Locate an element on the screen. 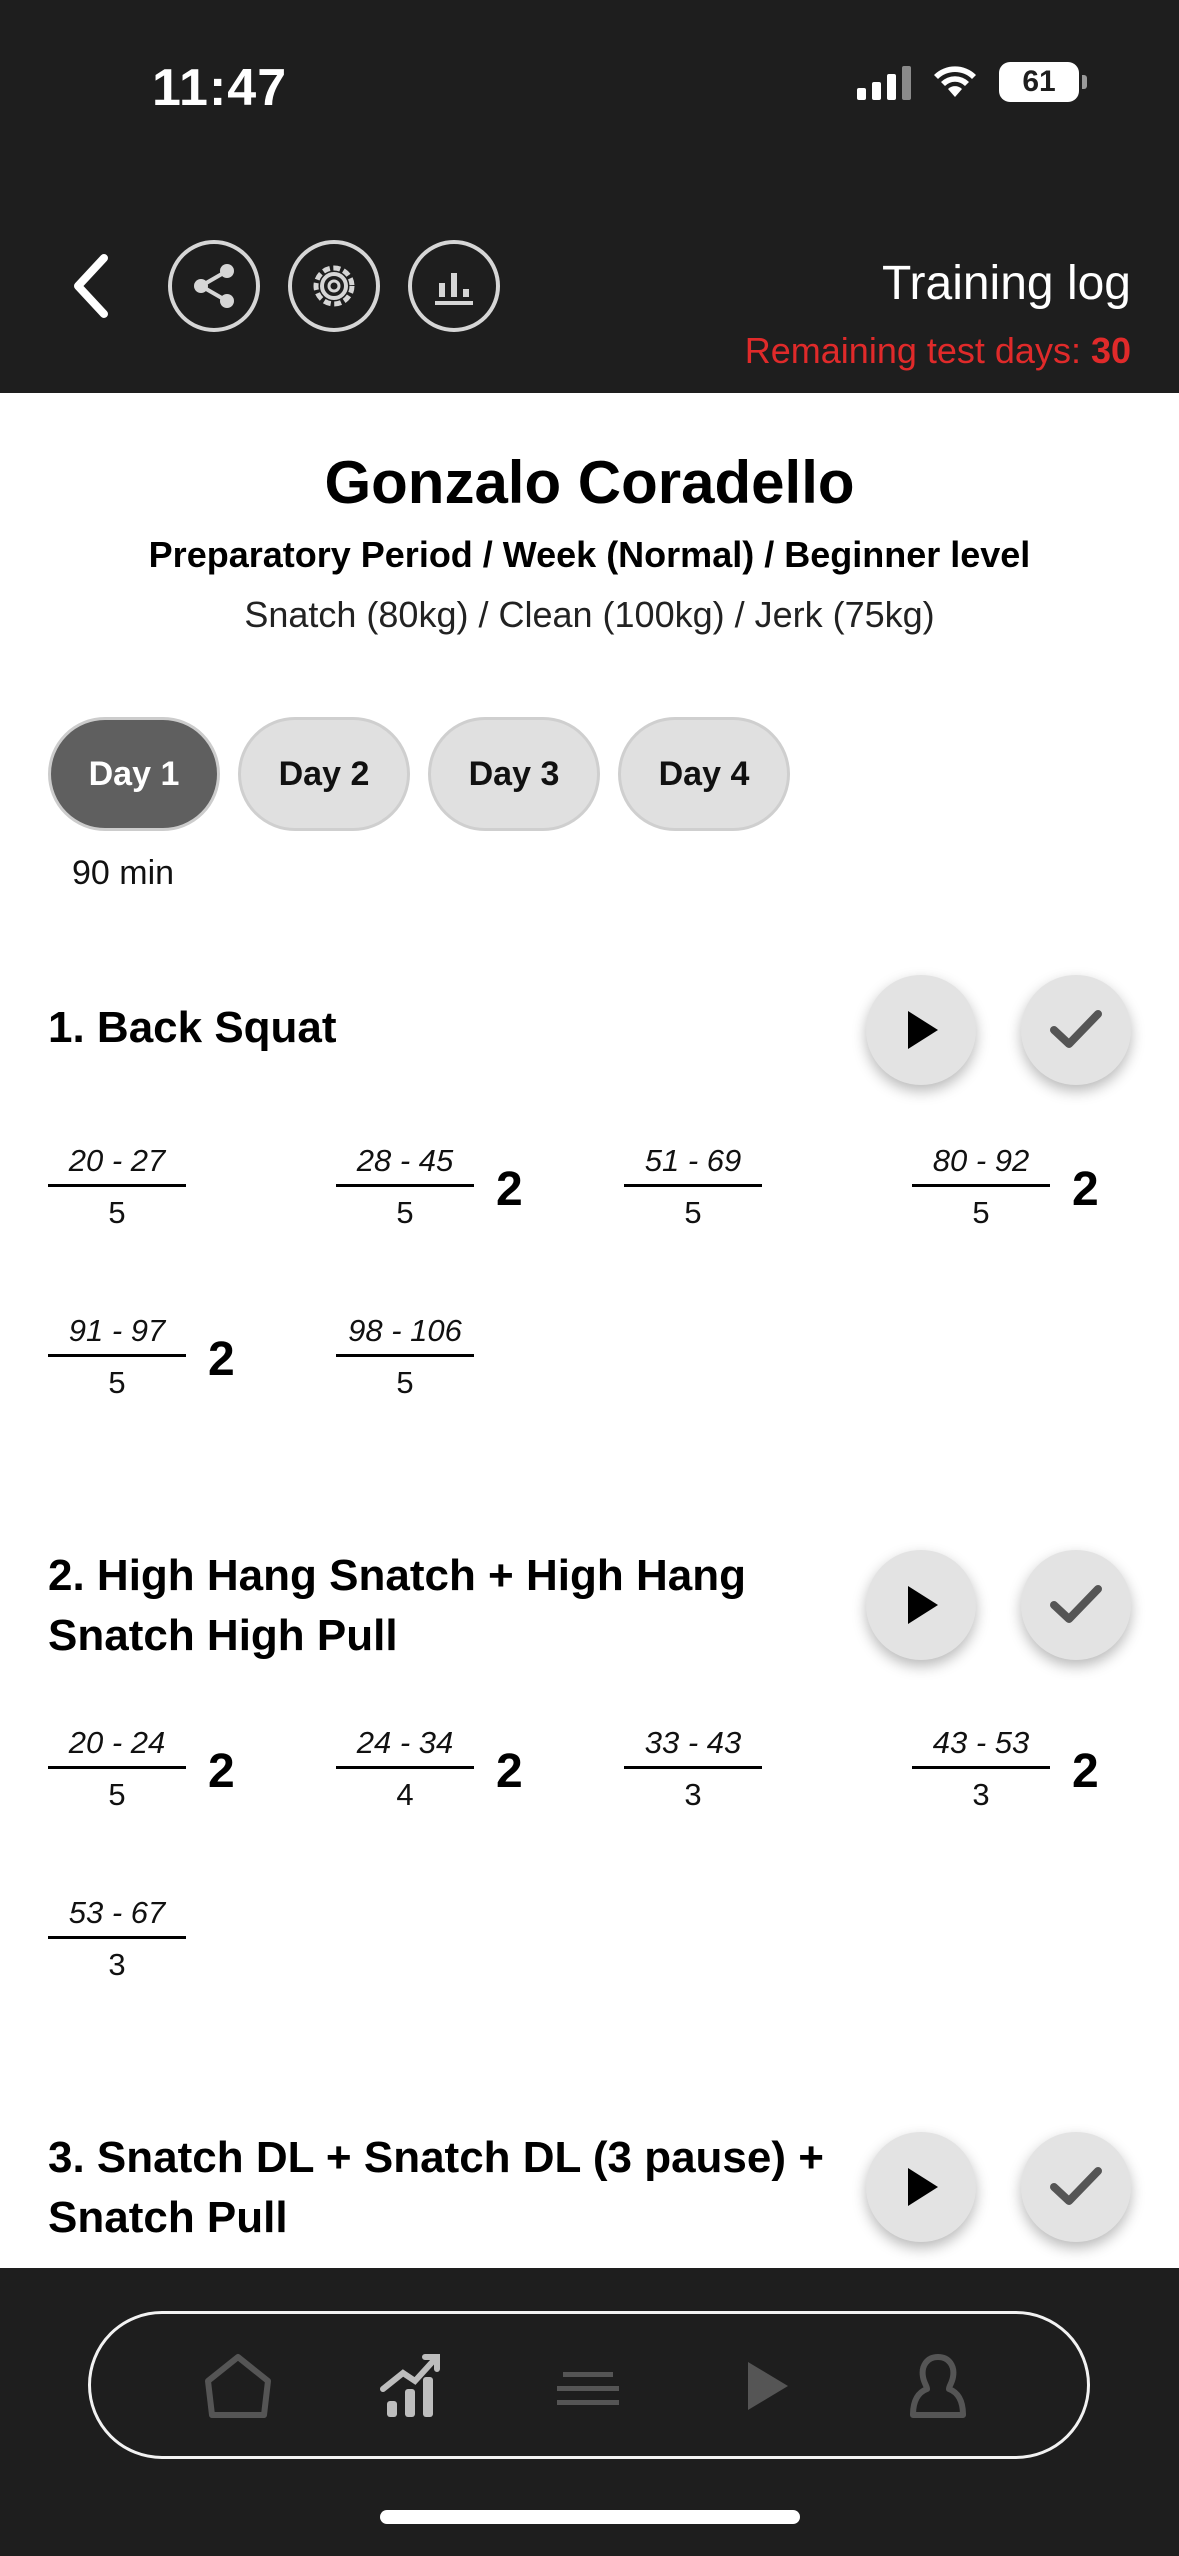 This screenshot has width=1179, height=2556. set-load: 98 - 106 is located at coordinates (405, 1330).